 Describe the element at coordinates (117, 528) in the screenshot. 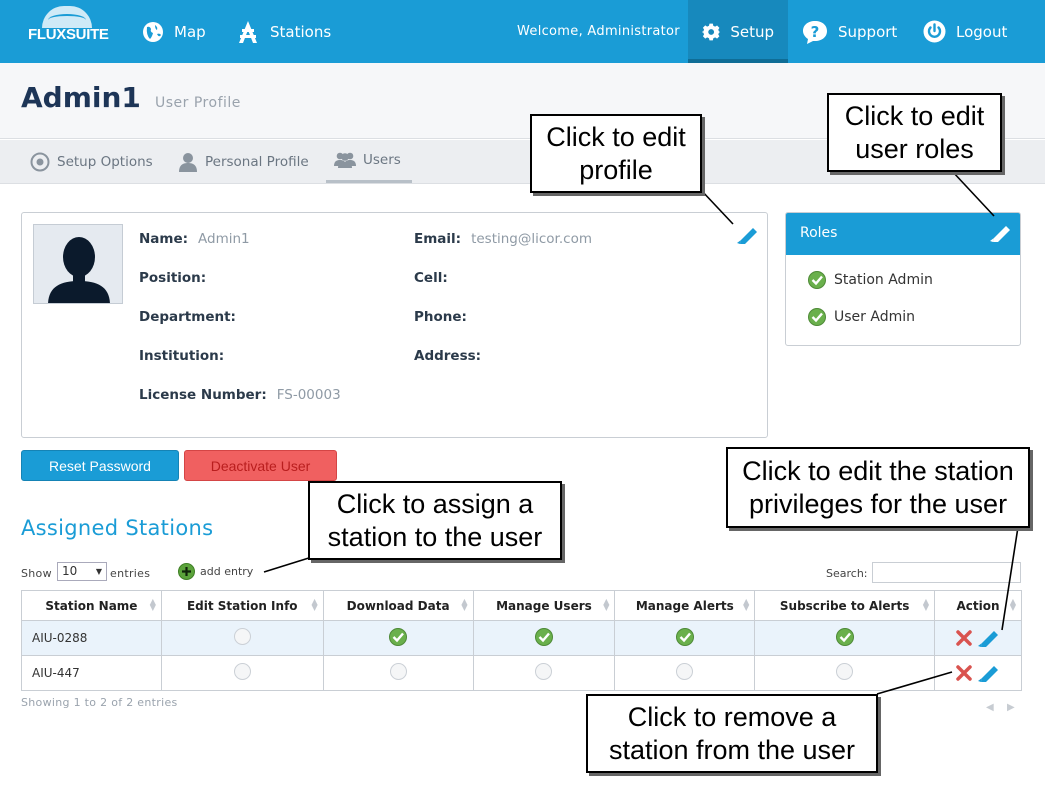

I see `assigned-stations-title: Assigned Stations` at that location.